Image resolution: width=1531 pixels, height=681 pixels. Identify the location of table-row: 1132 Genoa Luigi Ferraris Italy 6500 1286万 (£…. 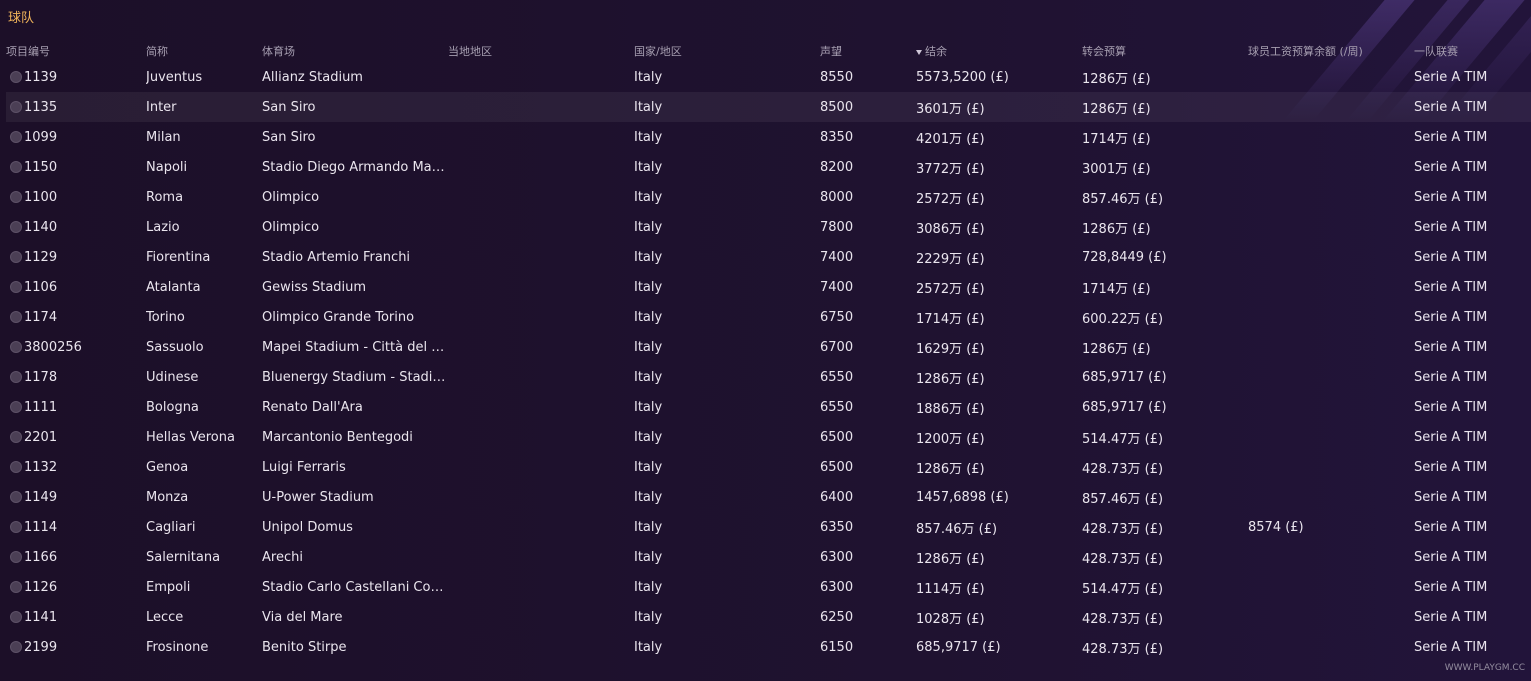
(768, 467).